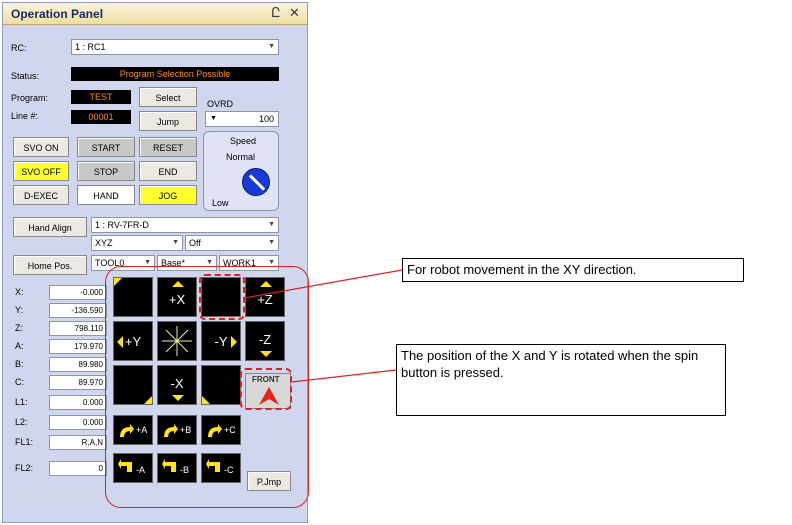 Image resolution: width=792 pixels, height=525 pixels. I want to click on position-label: L1:, so click(21, 402).